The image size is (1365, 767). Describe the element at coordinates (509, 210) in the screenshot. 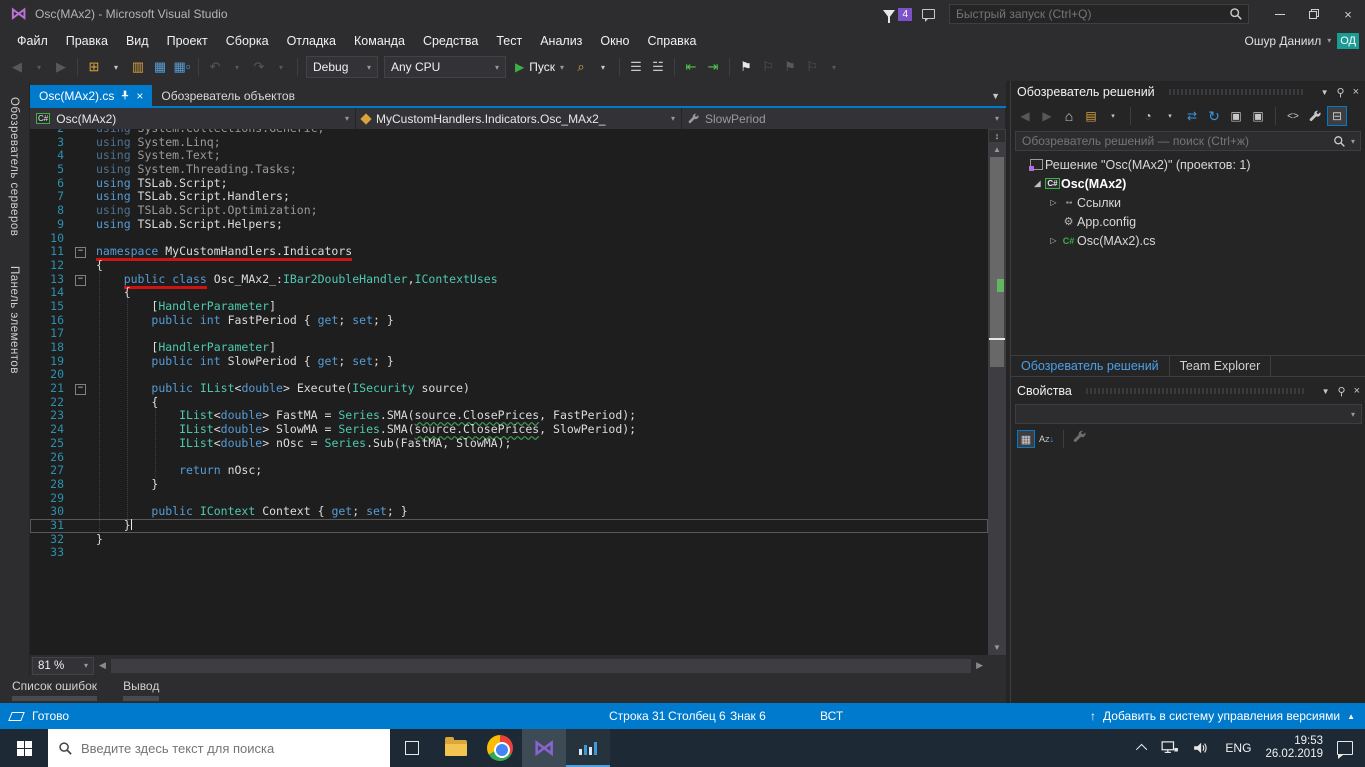

I see `code-line-8: 8 using TSLab.Script.Optimization;` at that location.